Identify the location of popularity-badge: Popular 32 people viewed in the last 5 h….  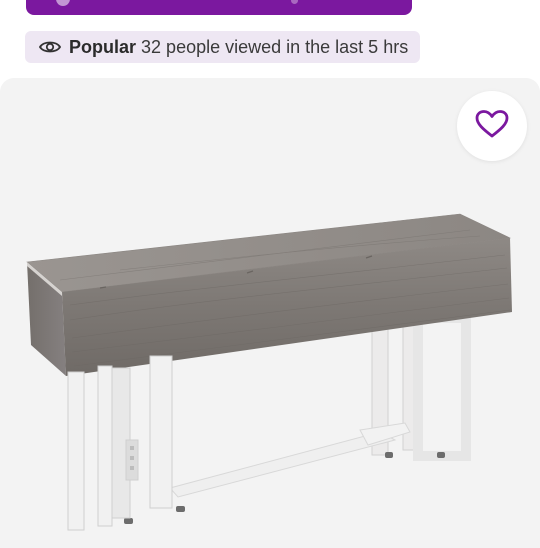
(223, 47).